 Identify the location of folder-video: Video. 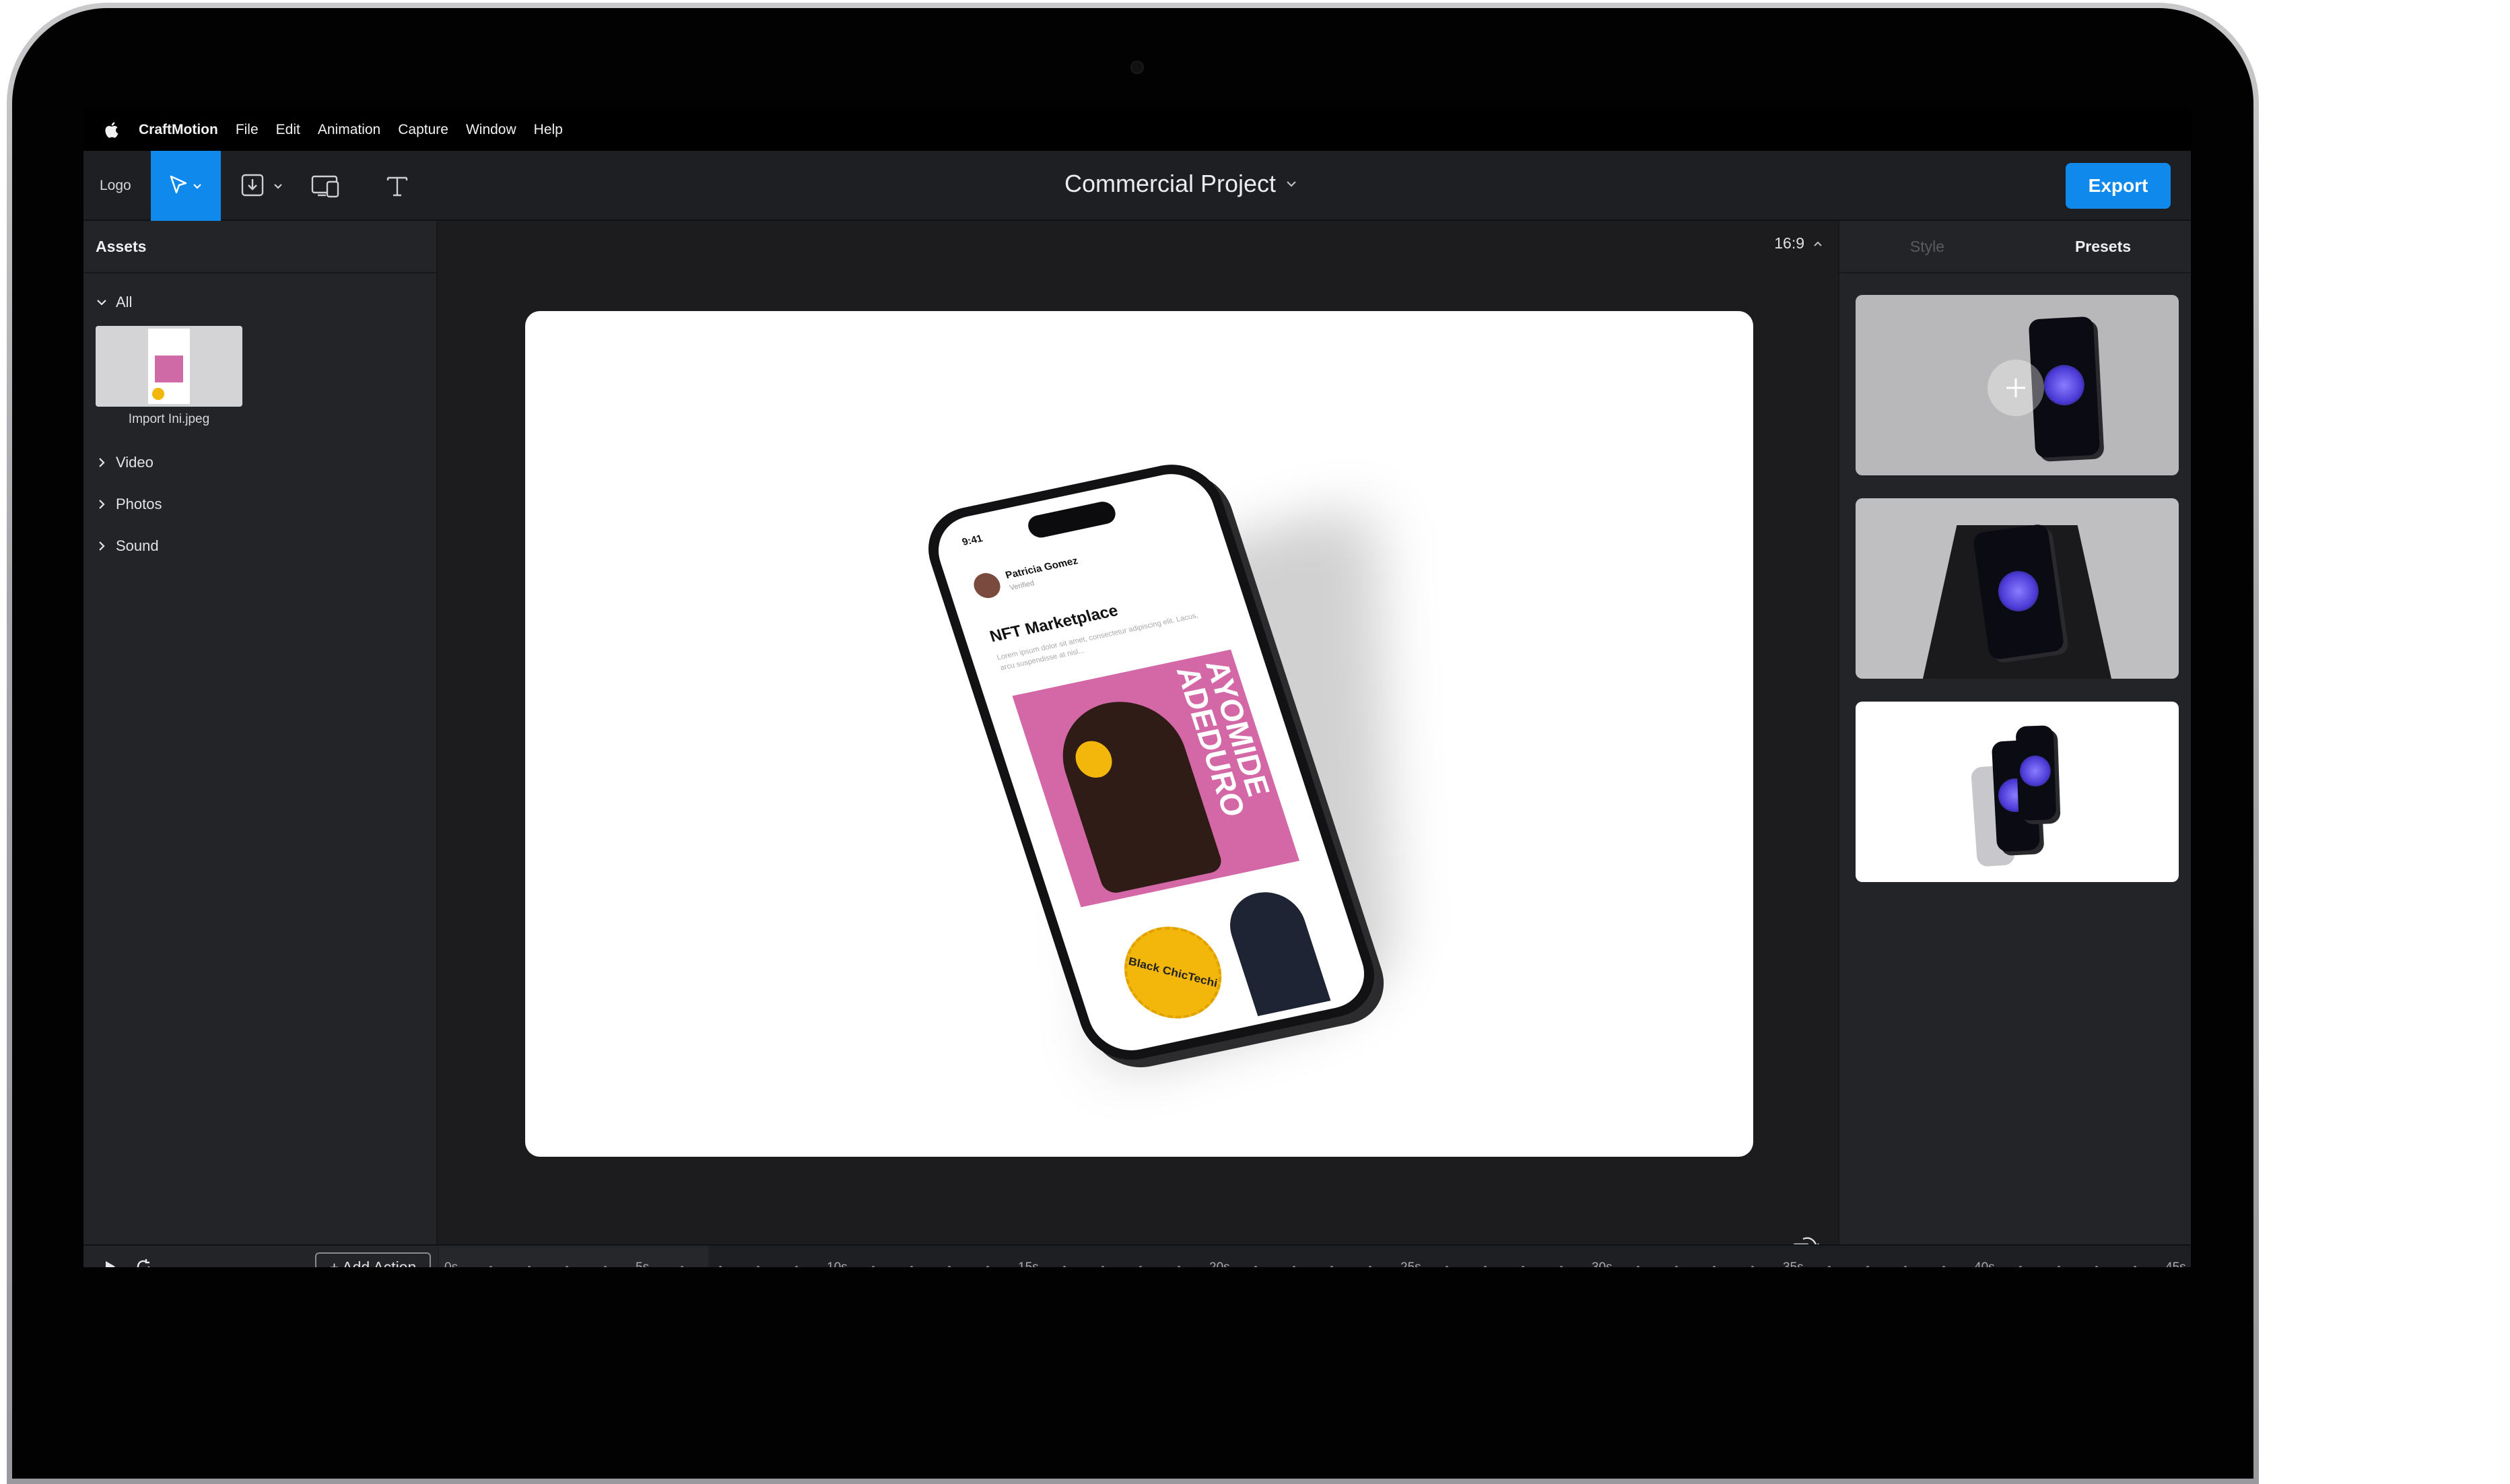
(259, 462).